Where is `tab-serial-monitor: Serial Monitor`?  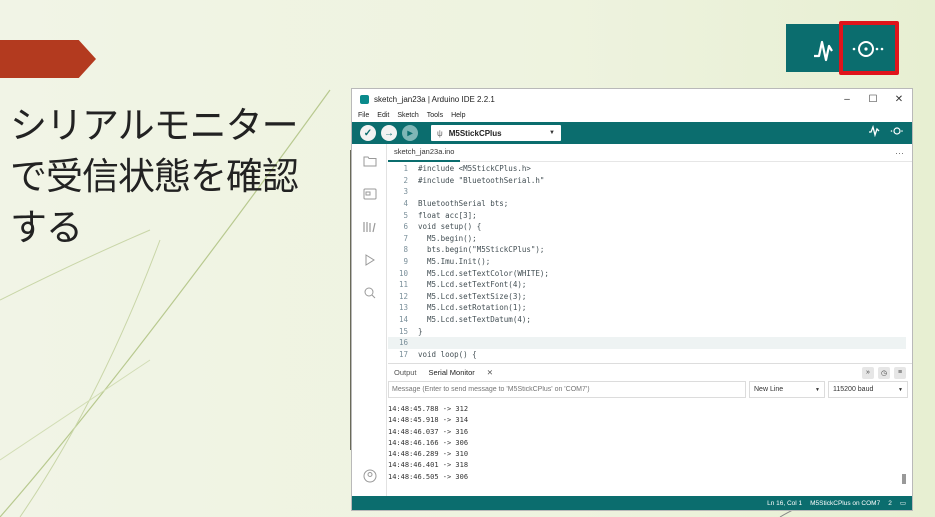 tab-serial-monitor: Serial Monitor is located at coordinates (452, 372).